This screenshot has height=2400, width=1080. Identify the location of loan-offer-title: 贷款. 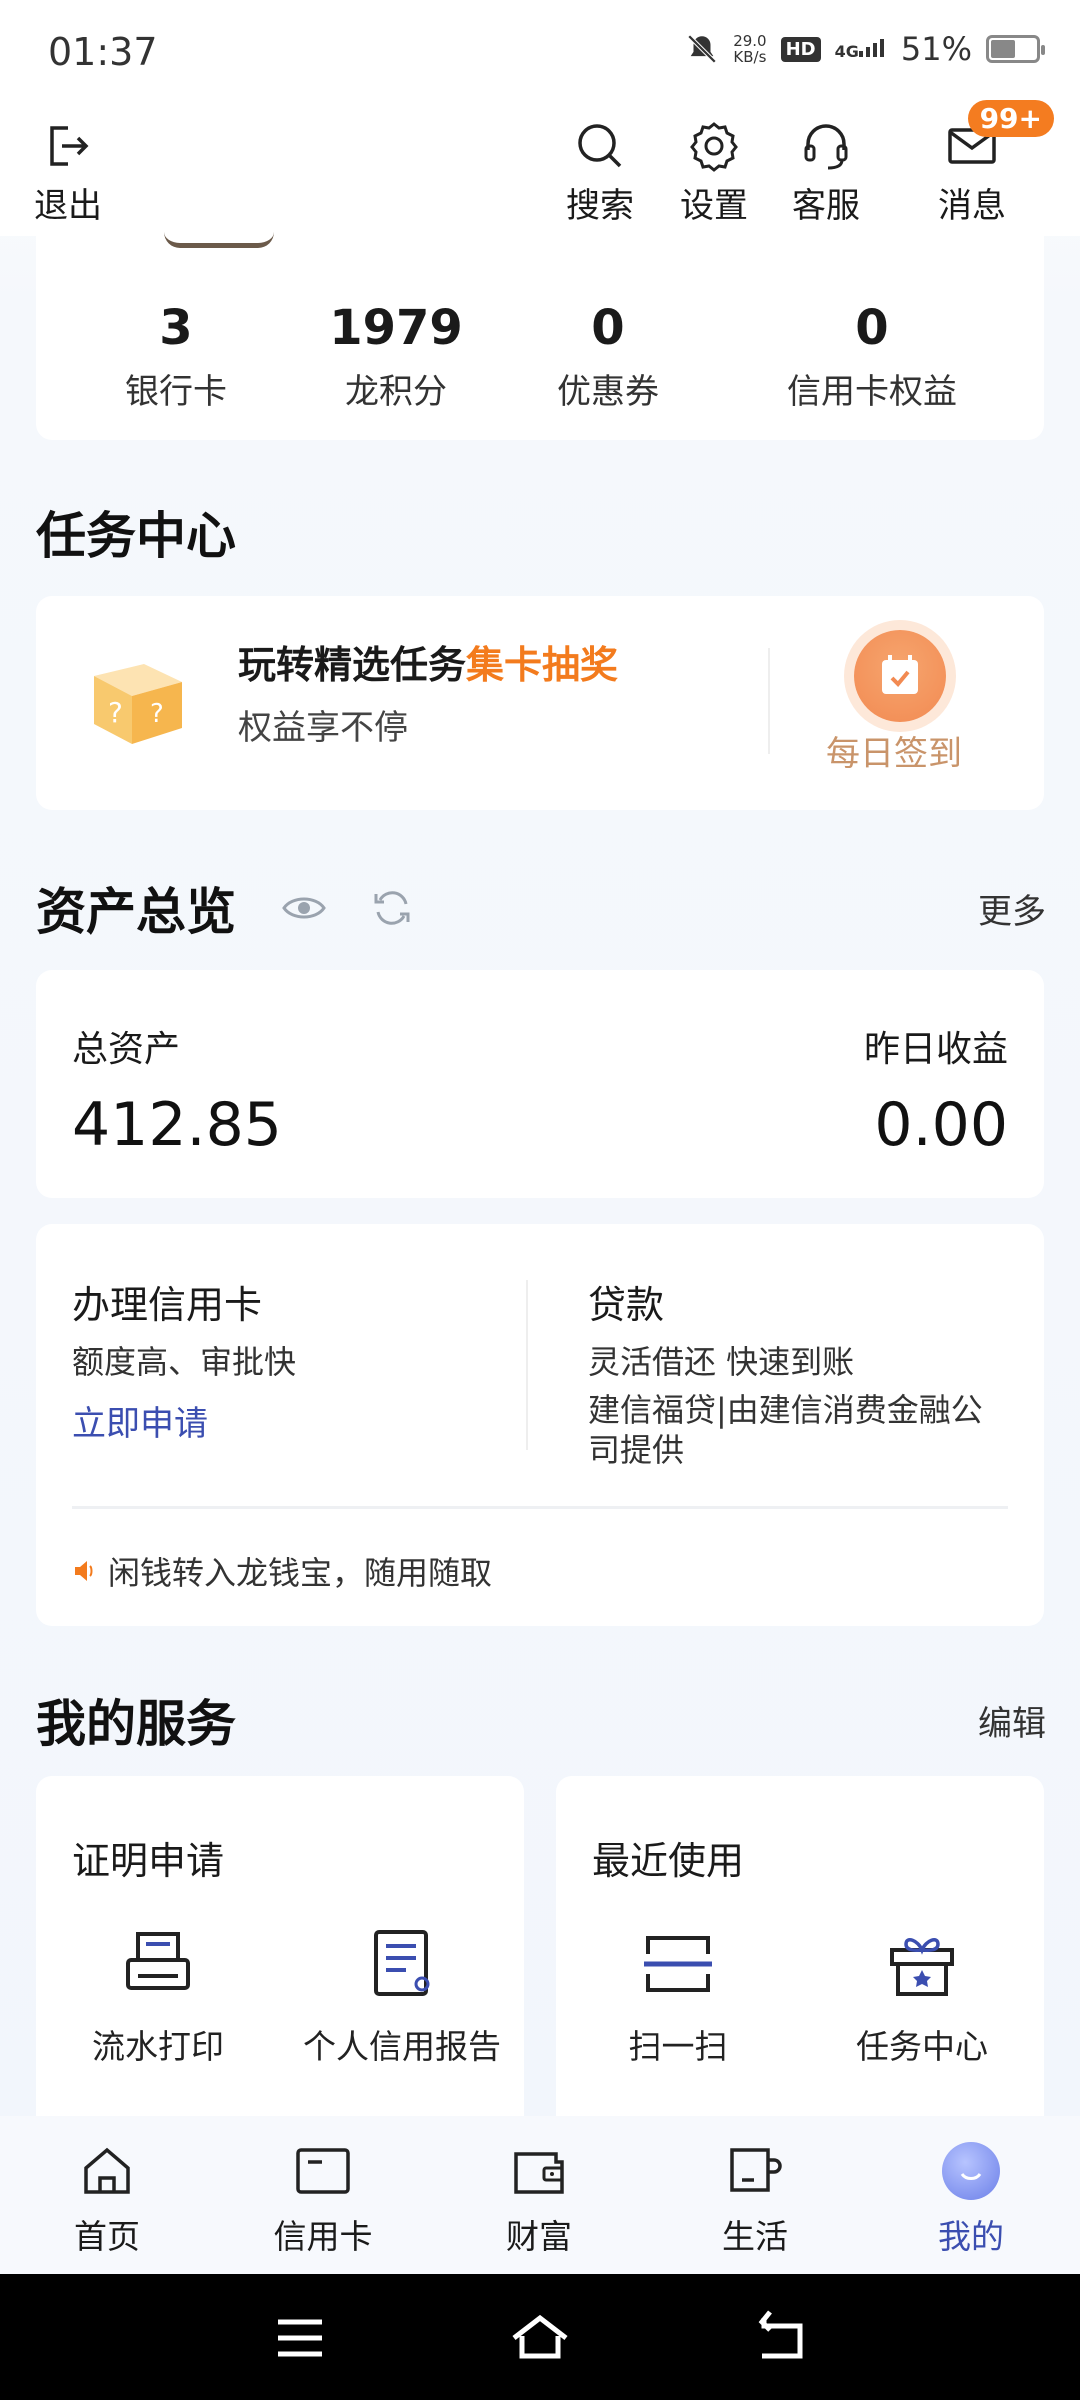
(626, 1301).